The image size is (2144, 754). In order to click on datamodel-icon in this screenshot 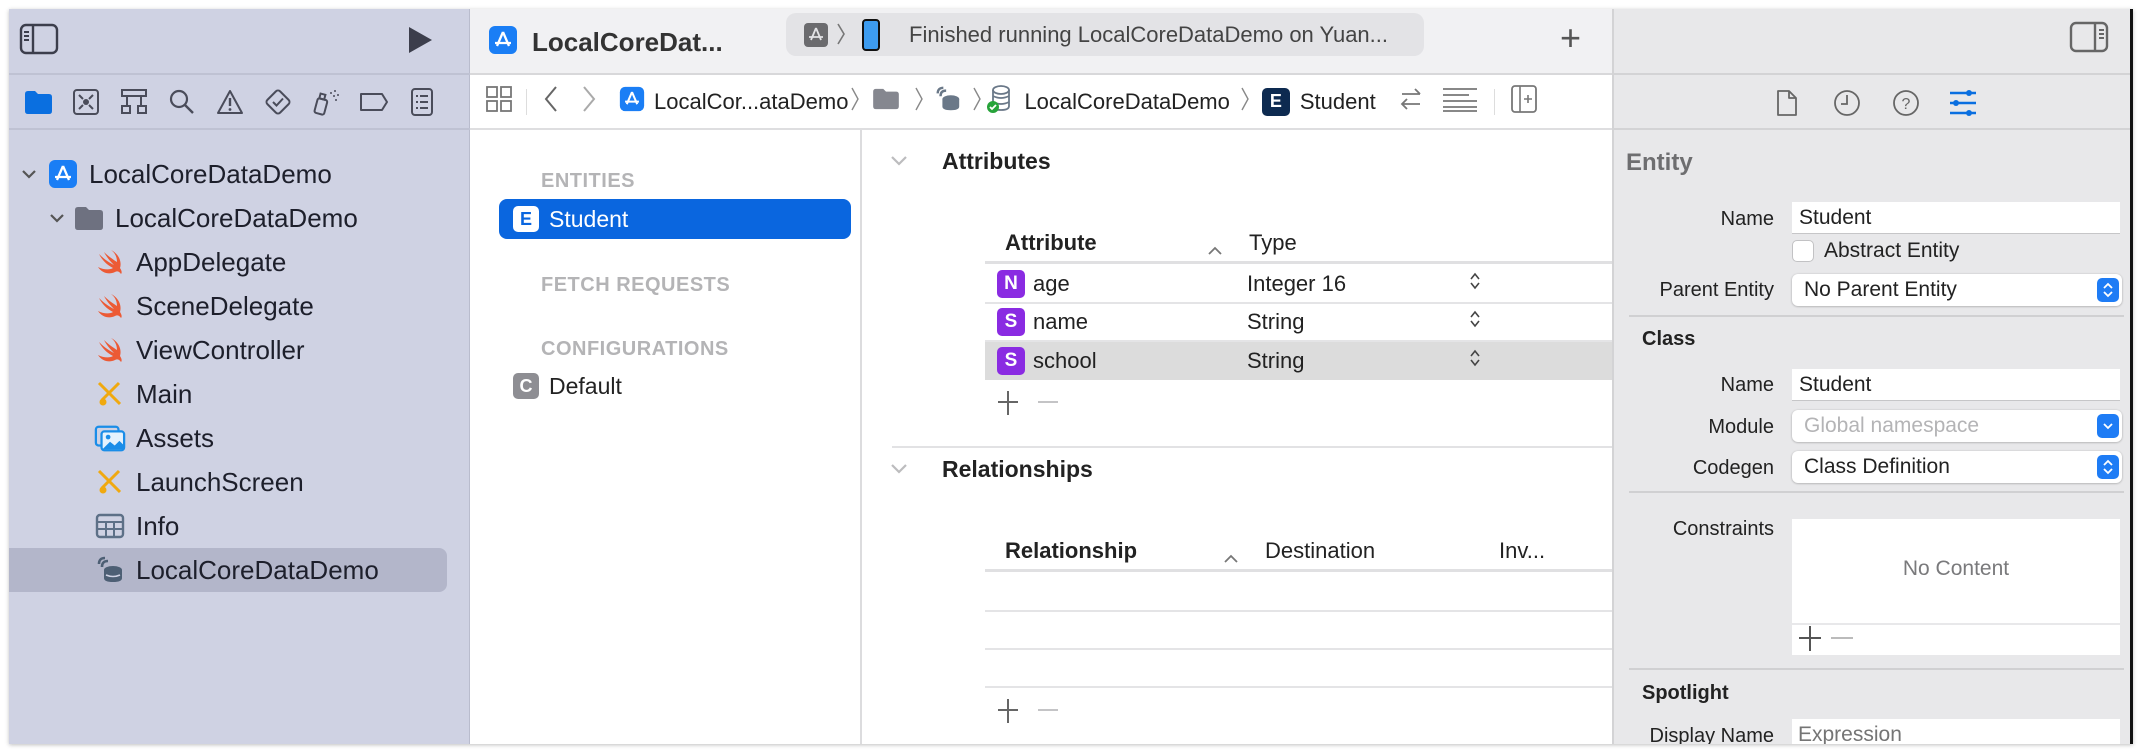, I will do `click(948, 102)`.